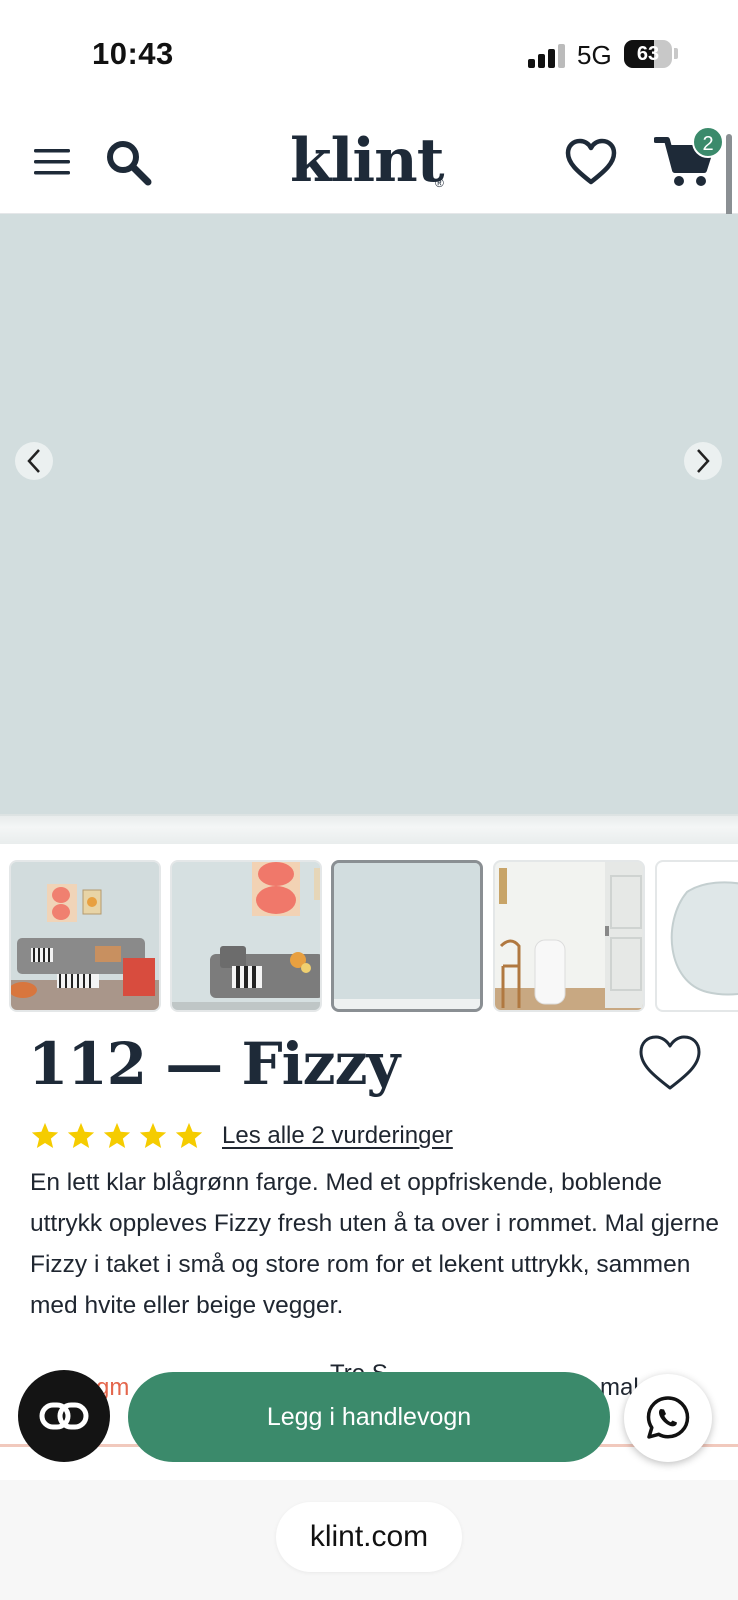 The width and height of the screenshot is (738, 1600). I want to click on signal-icon, so click(546, 56).